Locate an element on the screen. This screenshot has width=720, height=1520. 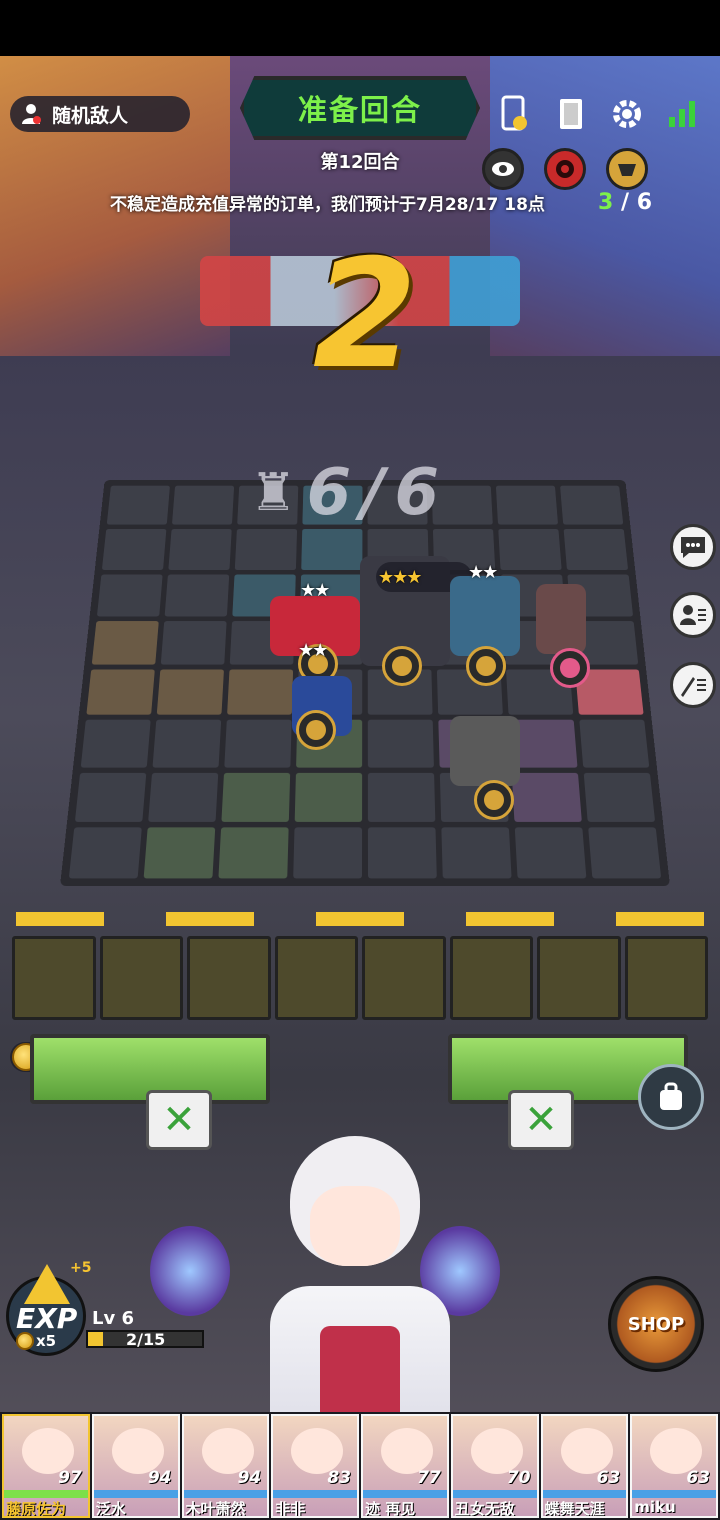
shop-button: SHOP is located at coordinates (656, 1324).